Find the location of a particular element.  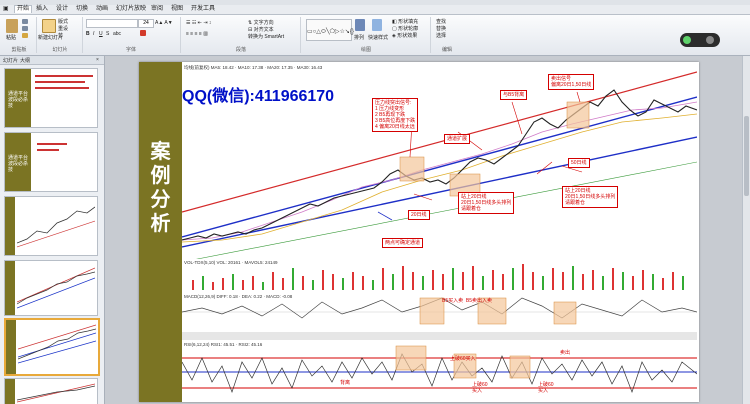

annotation-above-20day-2: 站上20日线 20日1,50日线多头排列 请跟着仓 is located at coordinates (590, 197).